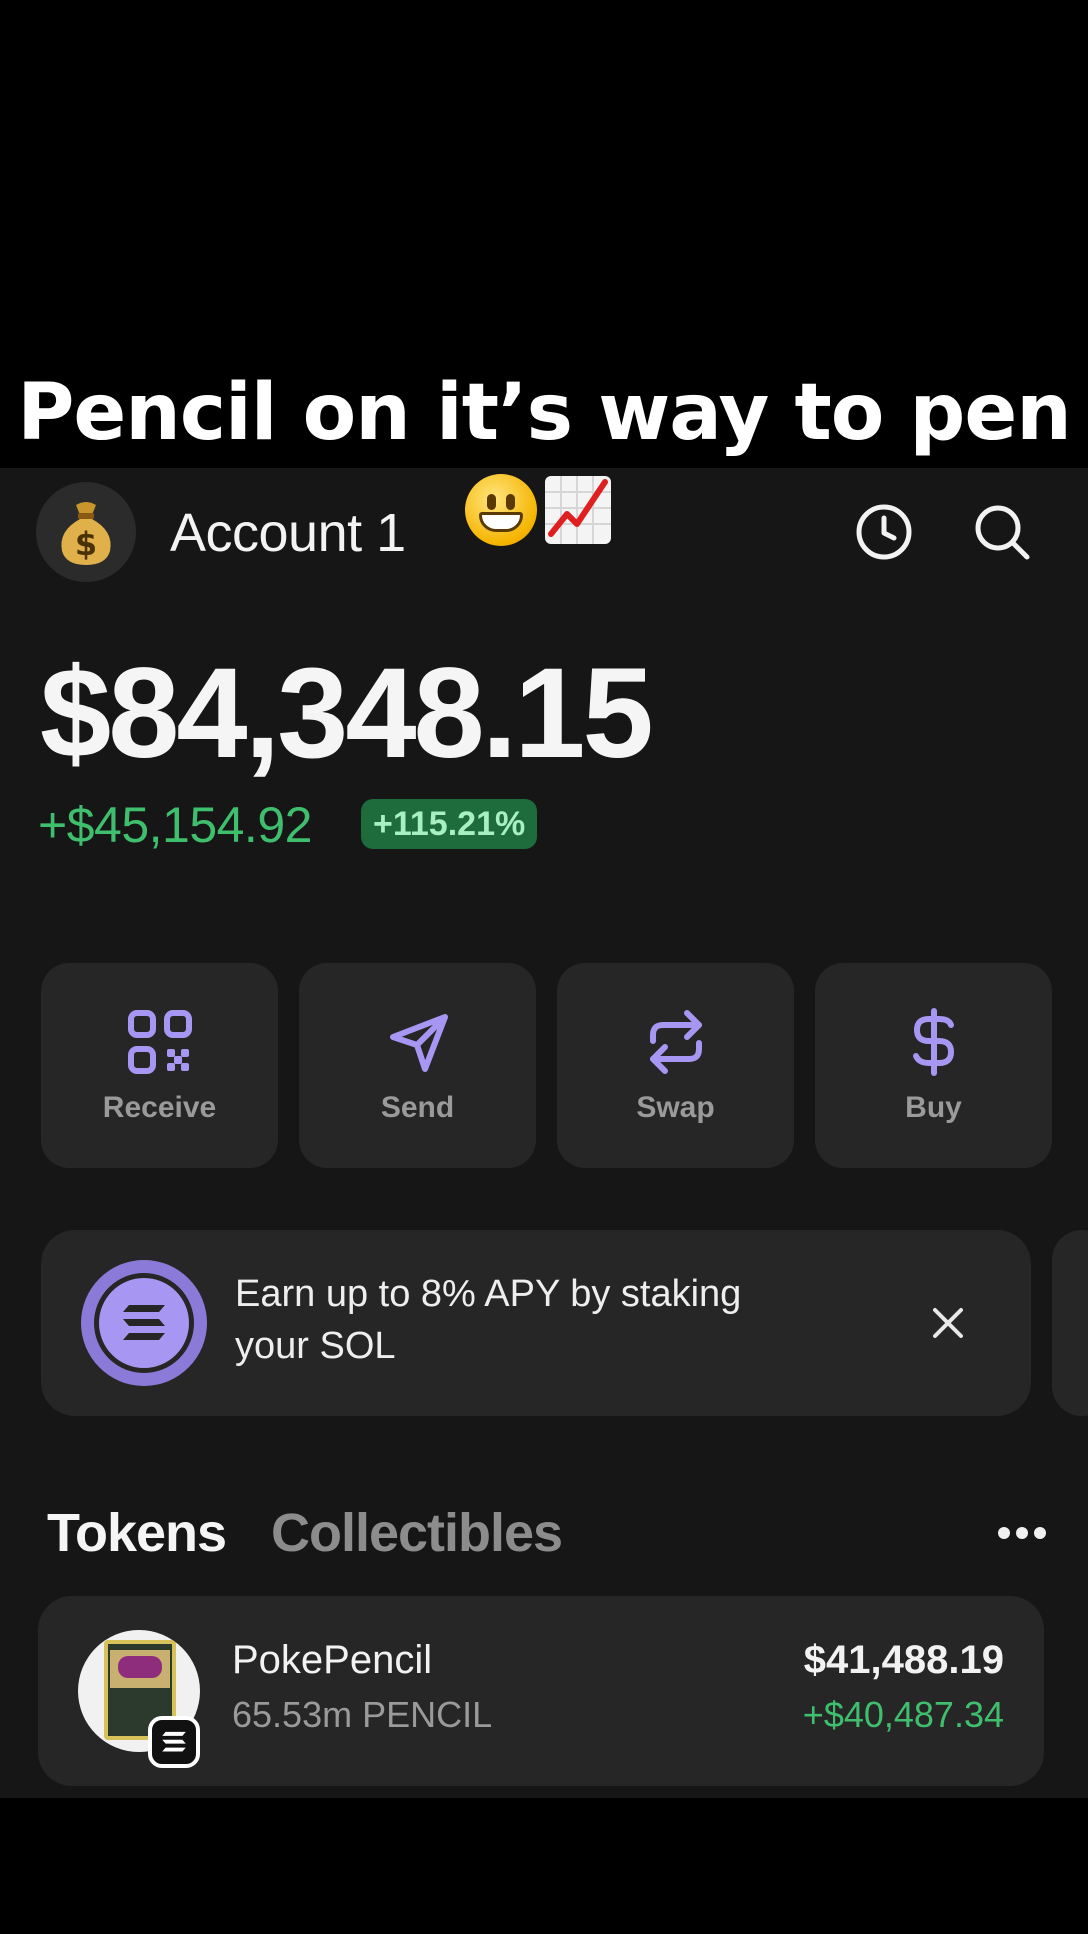 The width and height of the screenshot is (1088, 1934). What do you see at coordinates (159, 1041) in the screenshot?
I see `qr-code-icon` at bounding box center [159, 1041].